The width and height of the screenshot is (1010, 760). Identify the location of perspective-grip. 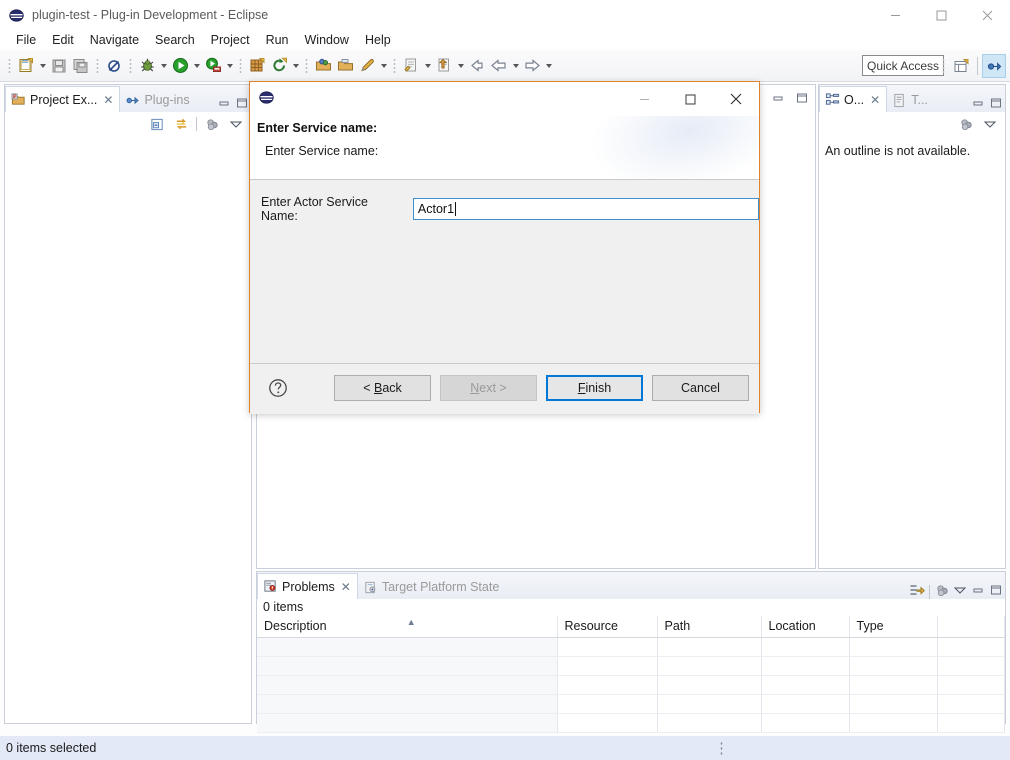
(943, 66).